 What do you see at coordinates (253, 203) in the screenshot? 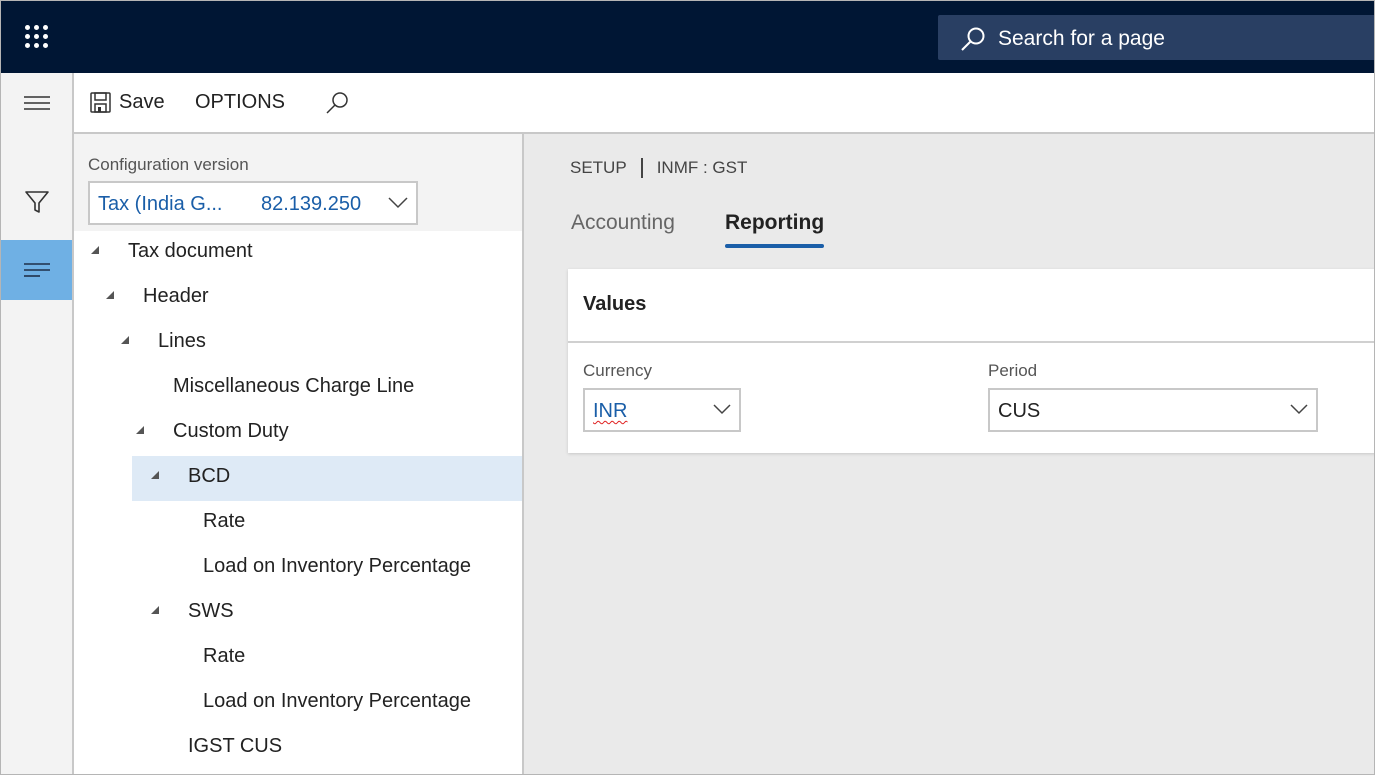
I see `configuration-version-select: Tax (India G... 82.139.250` at bounding box center [253, 203].